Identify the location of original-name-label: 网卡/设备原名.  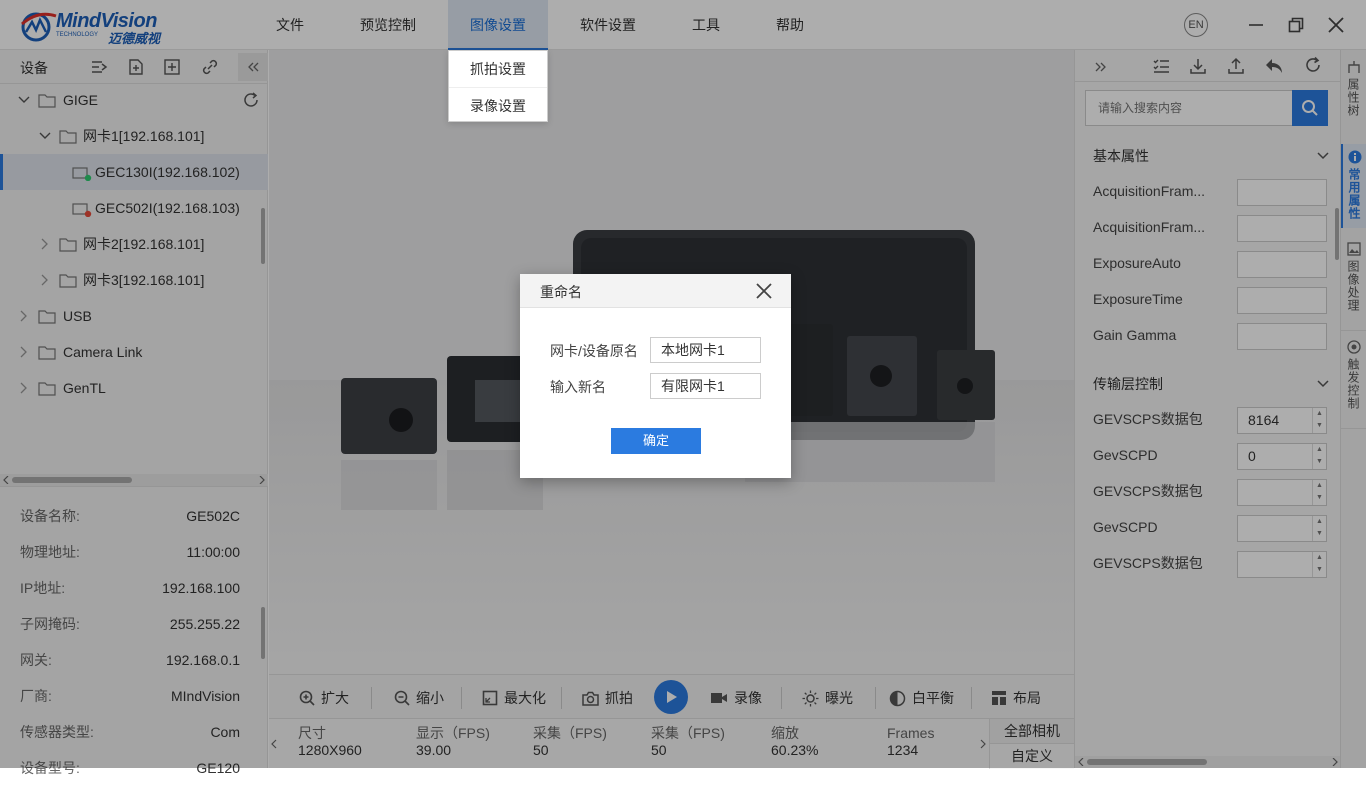
(594, 351).